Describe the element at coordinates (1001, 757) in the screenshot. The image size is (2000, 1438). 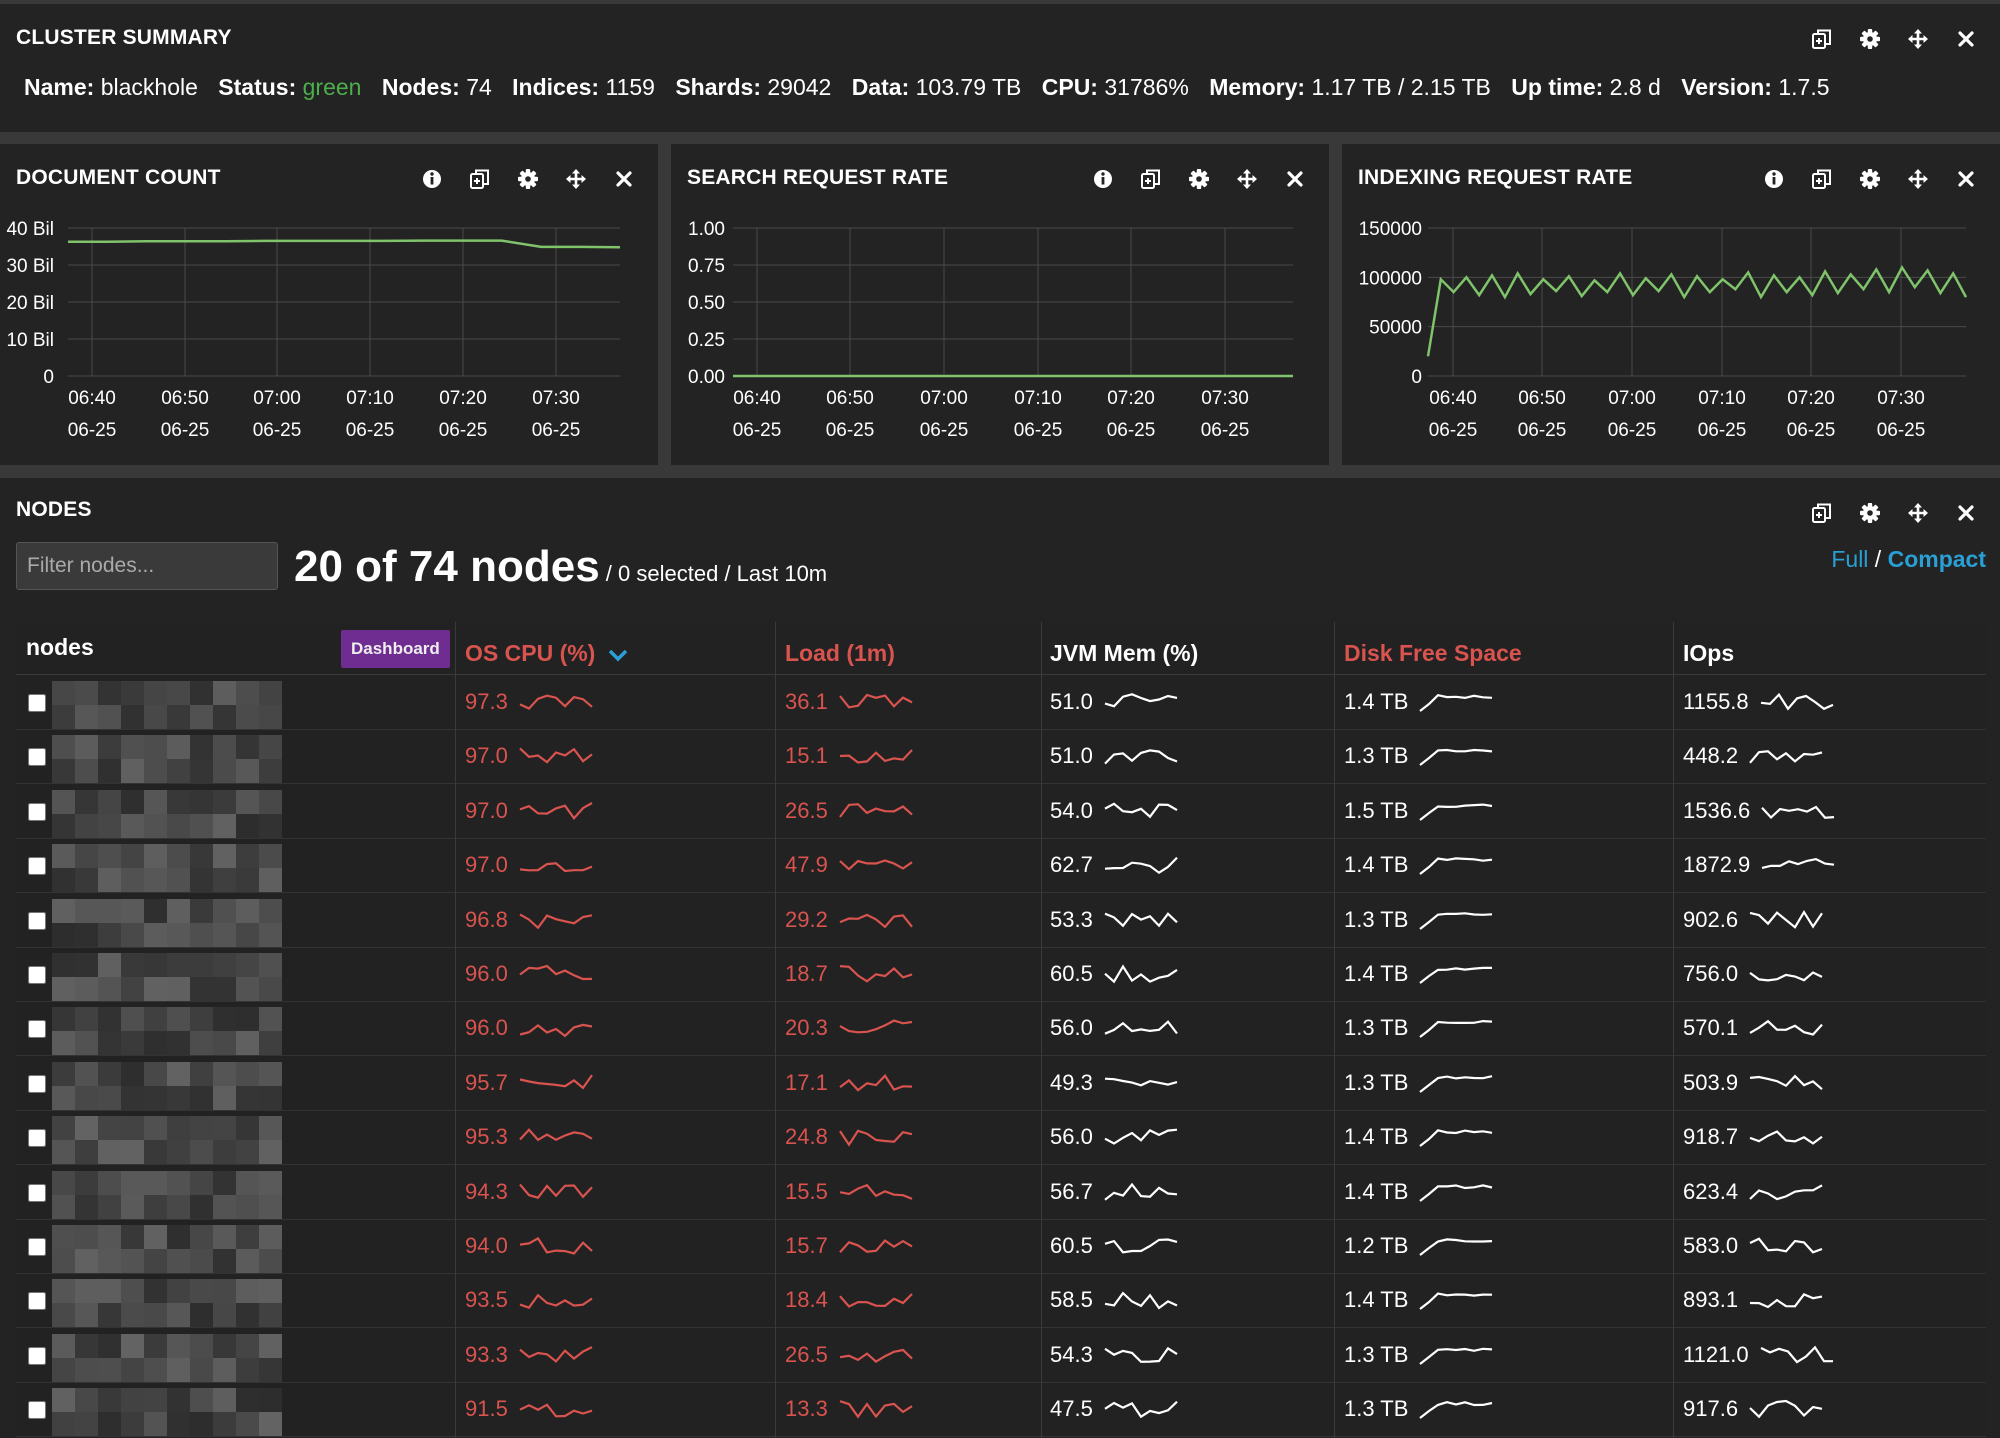
I see `table-row: 97.0 15.1 51.0 1.3 TB 448.2` at that location.